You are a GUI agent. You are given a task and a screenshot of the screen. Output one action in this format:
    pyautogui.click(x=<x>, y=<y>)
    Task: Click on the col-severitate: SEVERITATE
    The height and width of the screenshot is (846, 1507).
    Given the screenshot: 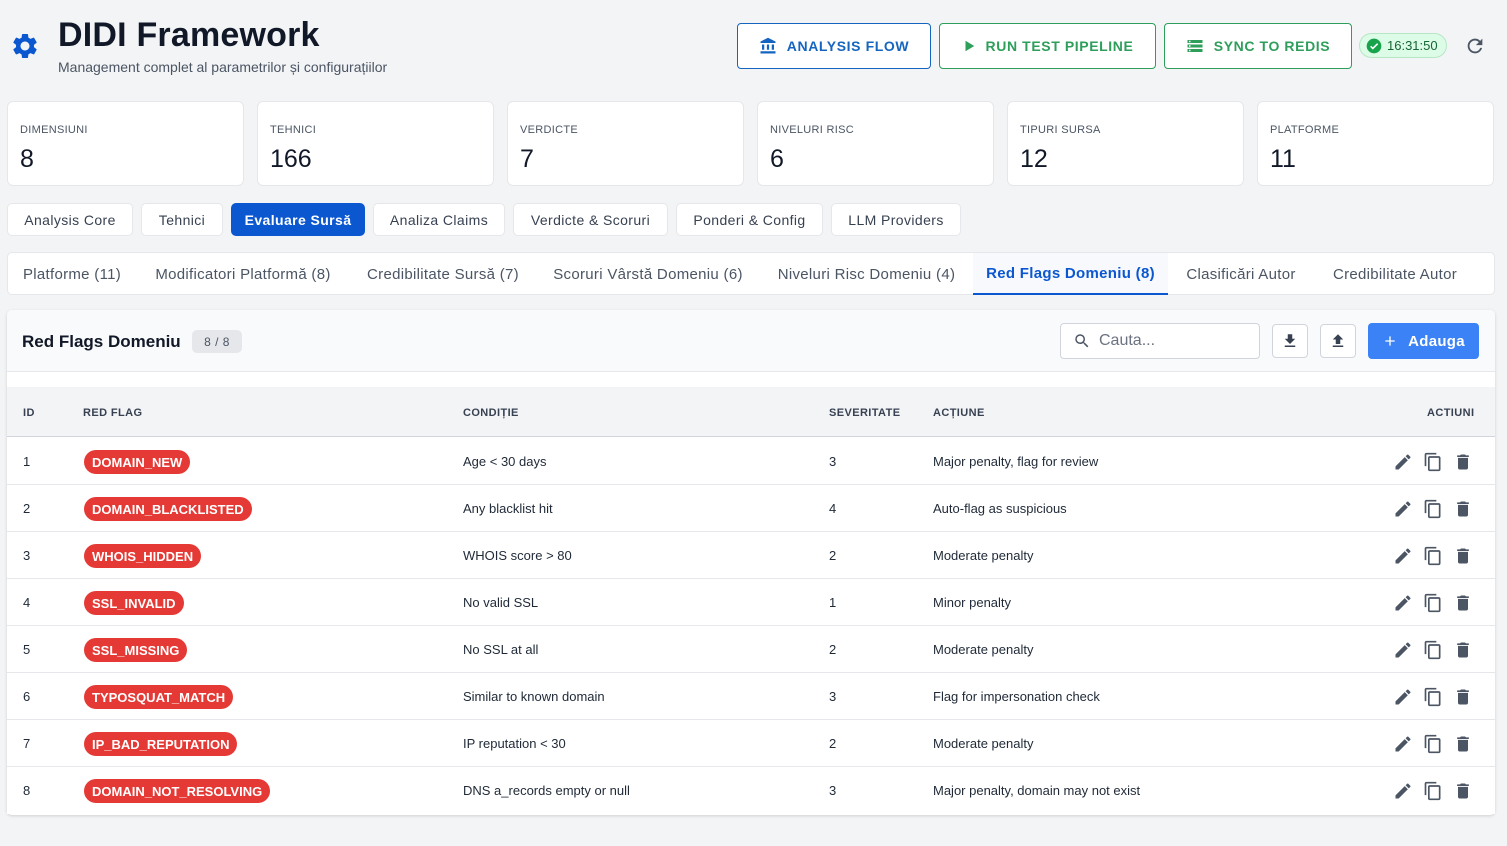 What is the action you would take?
    pyautogui.click(x=864, y=413)
    